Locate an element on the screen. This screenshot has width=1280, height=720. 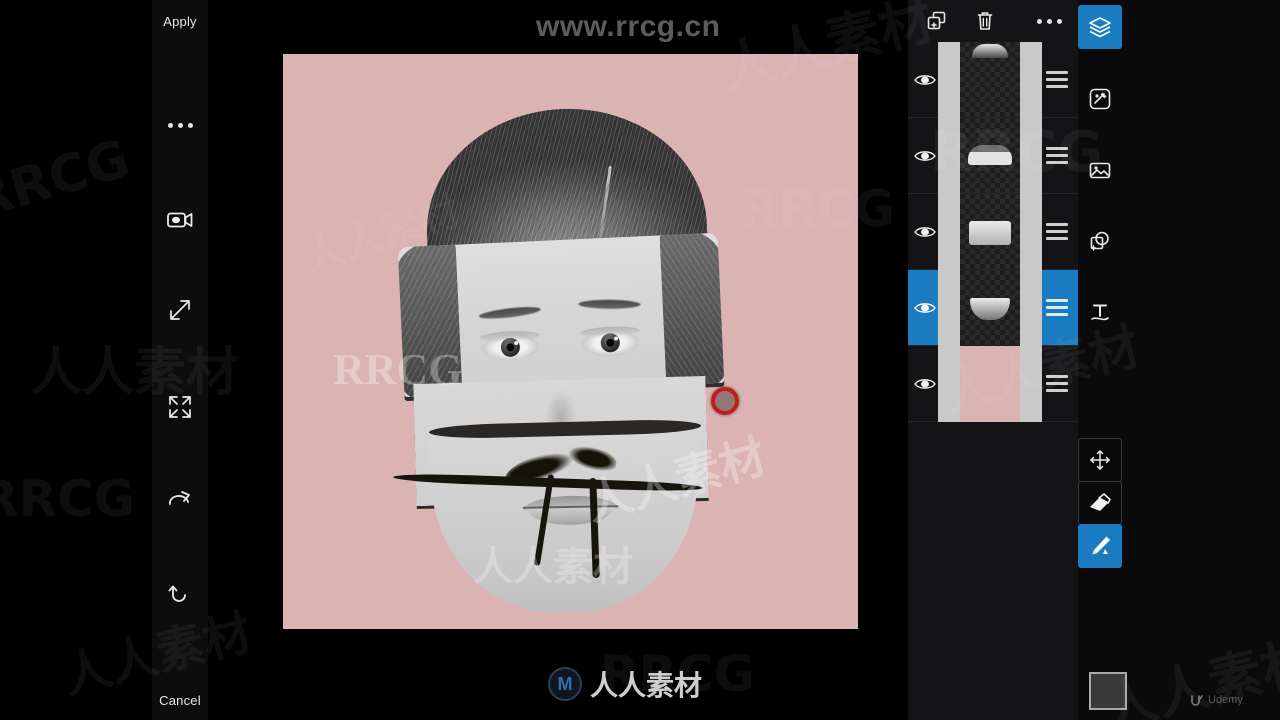
layers-panel: Normal Opacity 100 is located at coordinates (993, 360).